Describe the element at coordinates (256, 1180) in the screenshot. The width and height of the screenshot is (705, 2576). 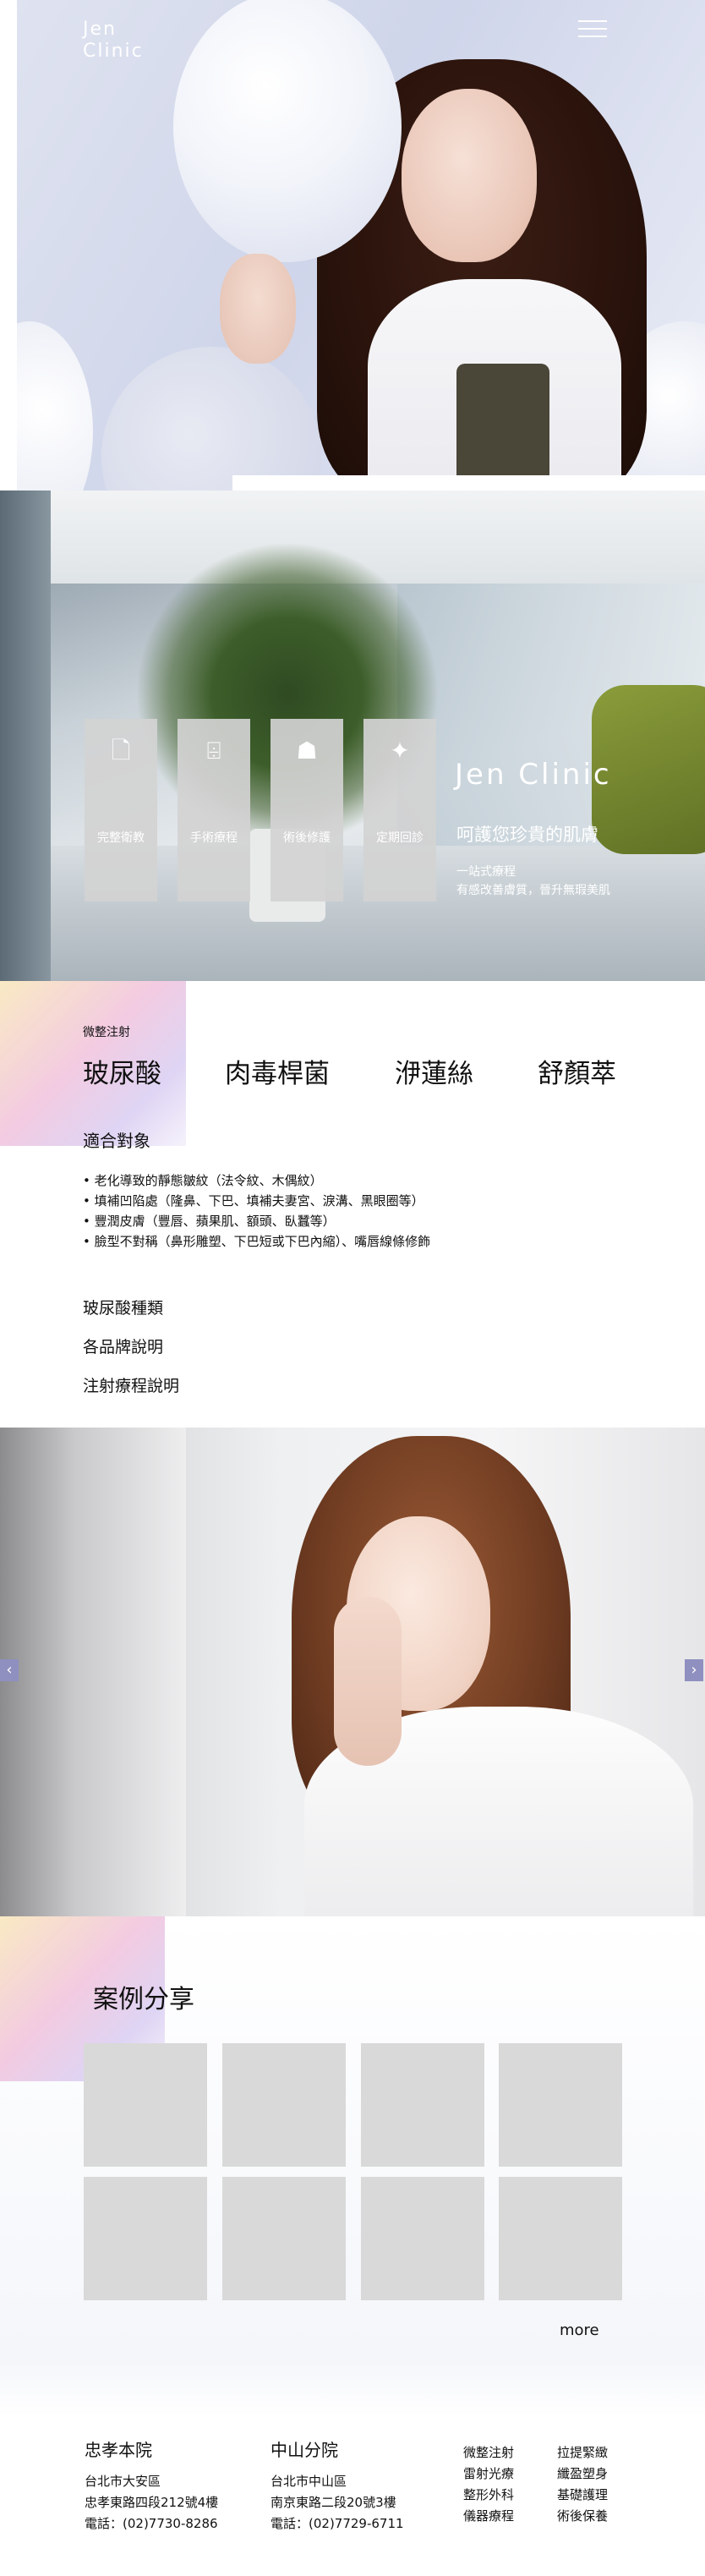
I see `list-item: 老化導致的靜態皺紋（法令紋、木偶紋）` at that location.